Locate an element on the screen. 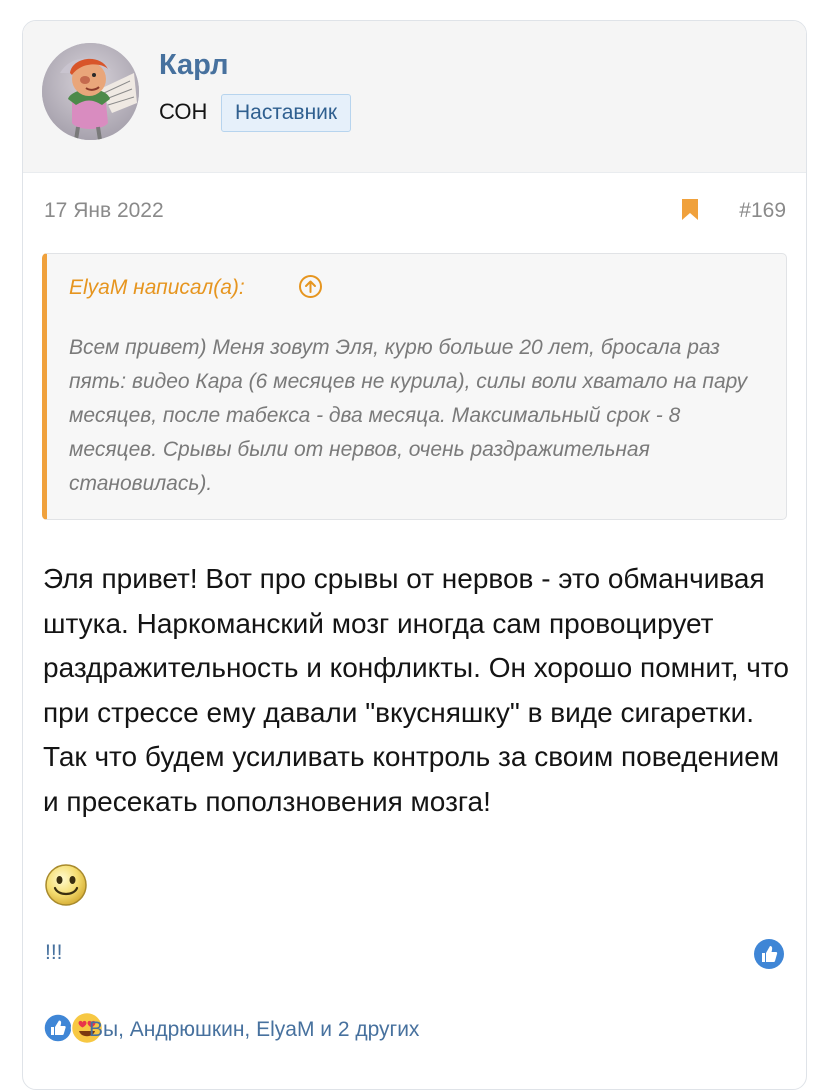 The height and width of the screenshot is (1090, 827). avatar is located at coordinates (90, 91).